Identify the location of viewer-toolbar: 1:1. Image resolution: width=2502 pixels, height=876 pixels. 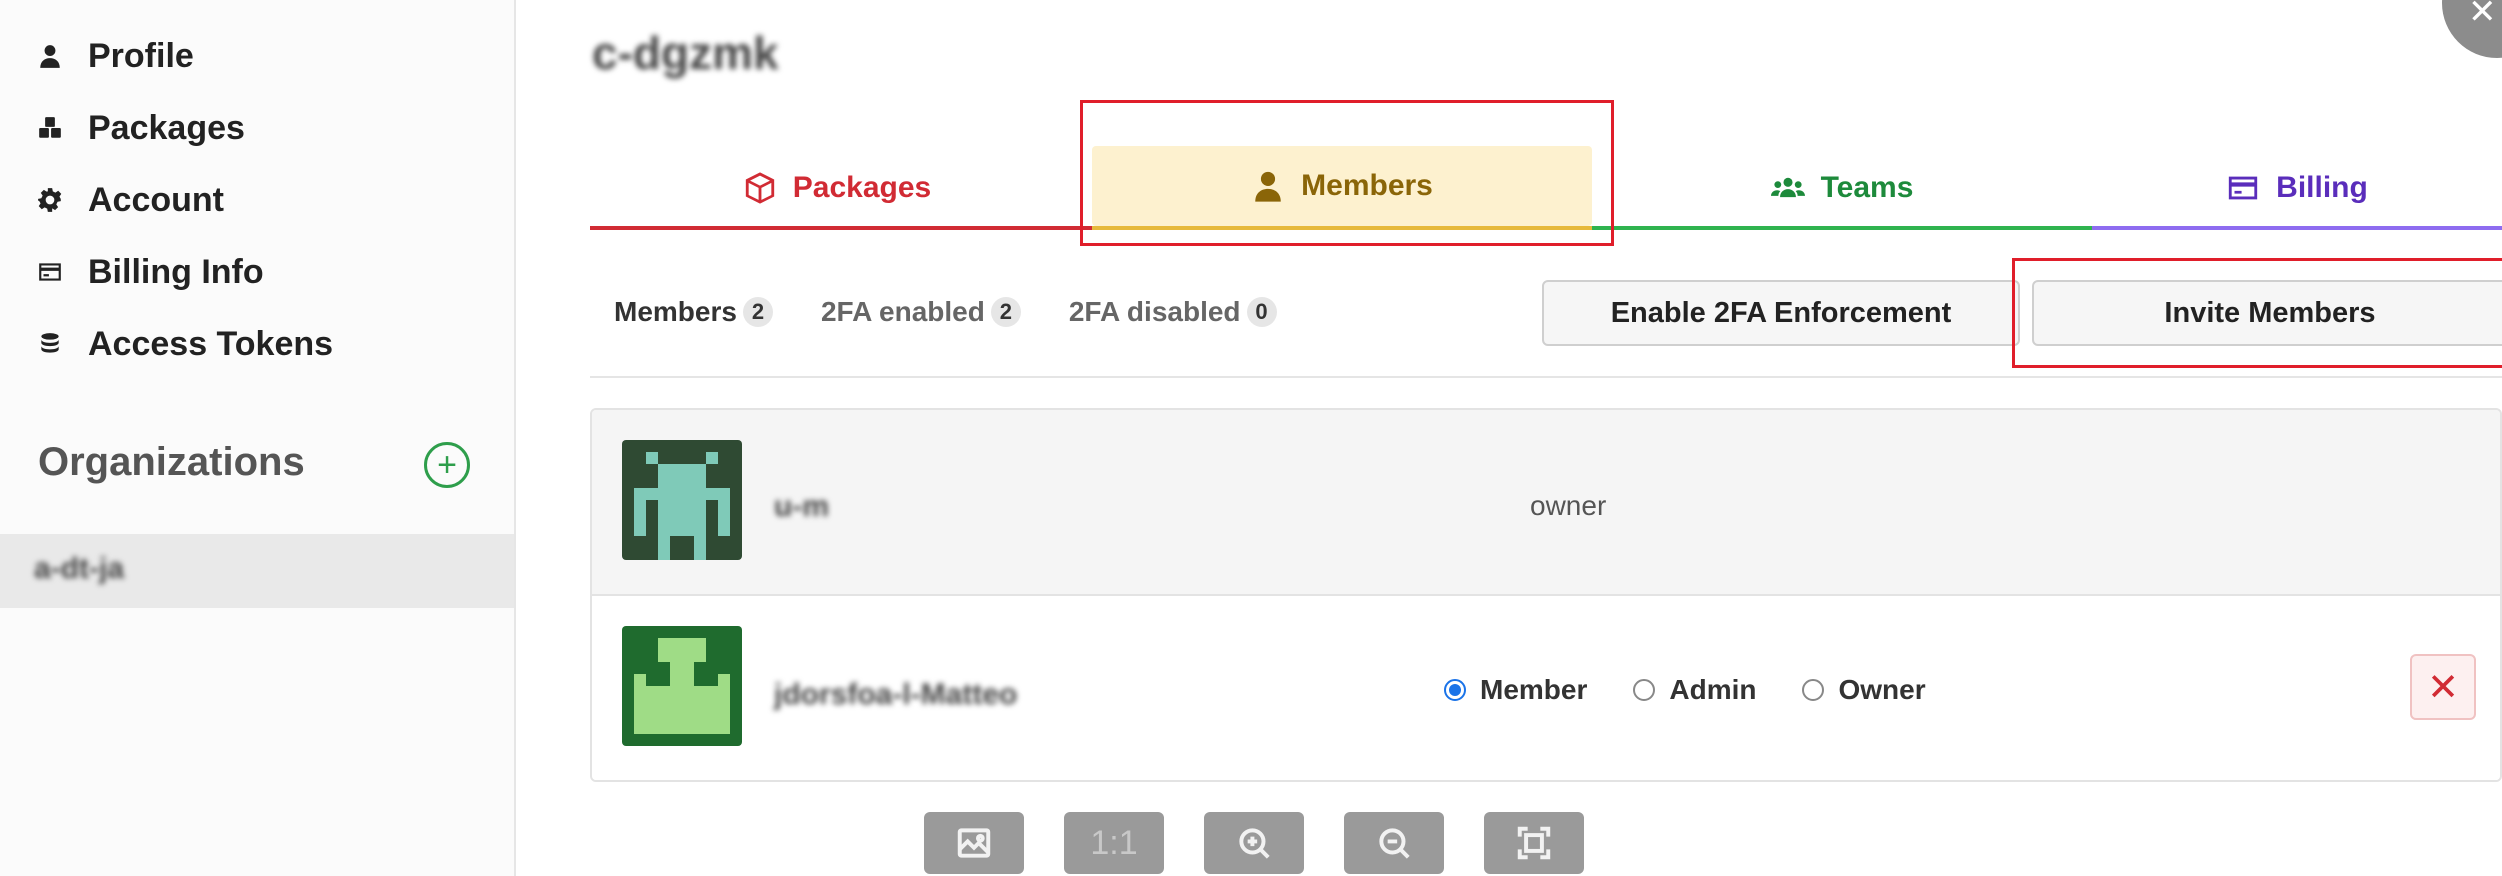
(1254, 843).